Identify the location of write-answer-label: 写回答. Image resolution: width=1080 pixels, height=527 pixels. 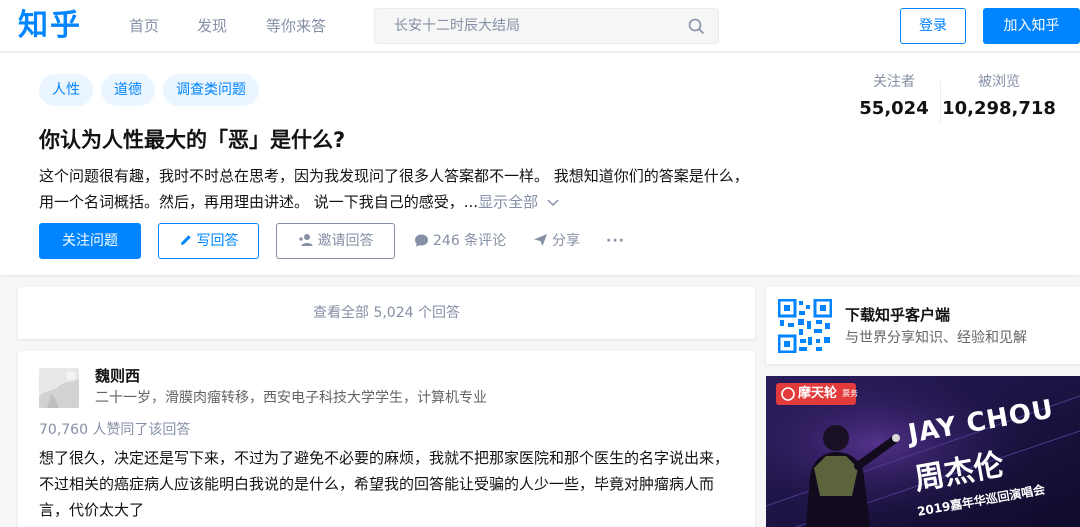
(217, 241).